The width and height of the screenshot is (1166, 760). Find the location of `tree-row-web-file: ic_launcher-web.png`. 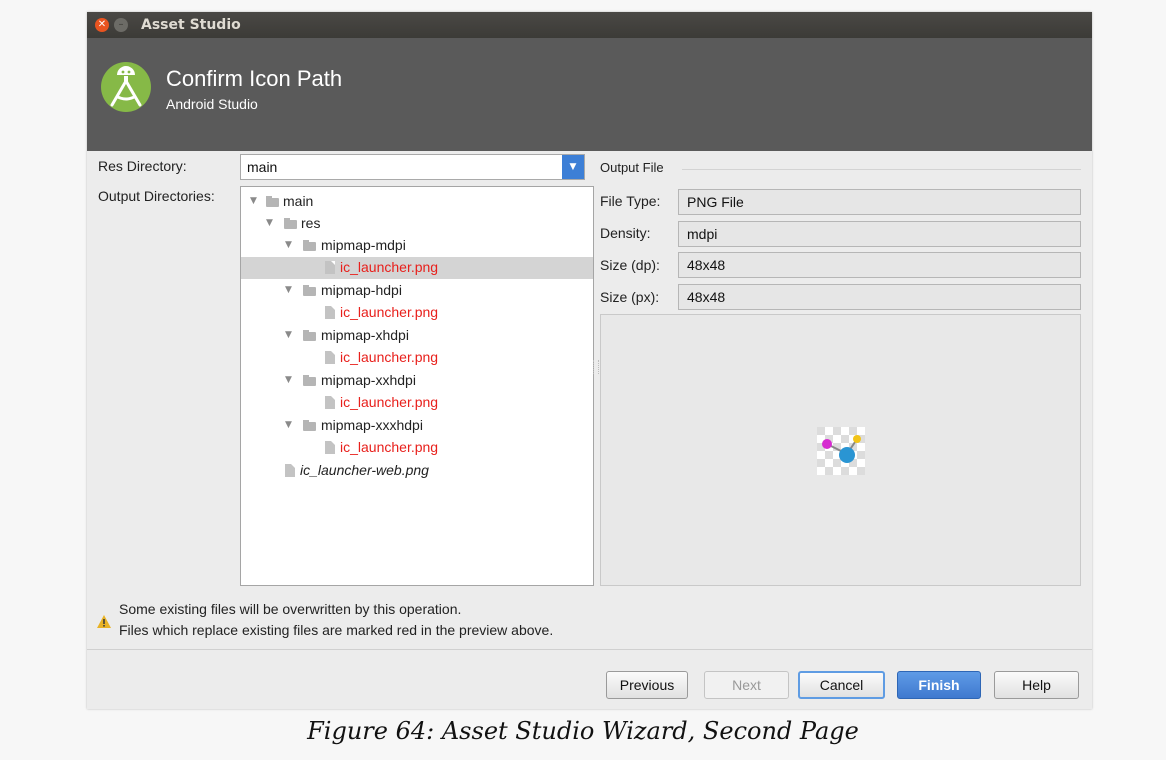

tree-row-web-file: ic_launcher-web.png is located at coordinates (417, 471).